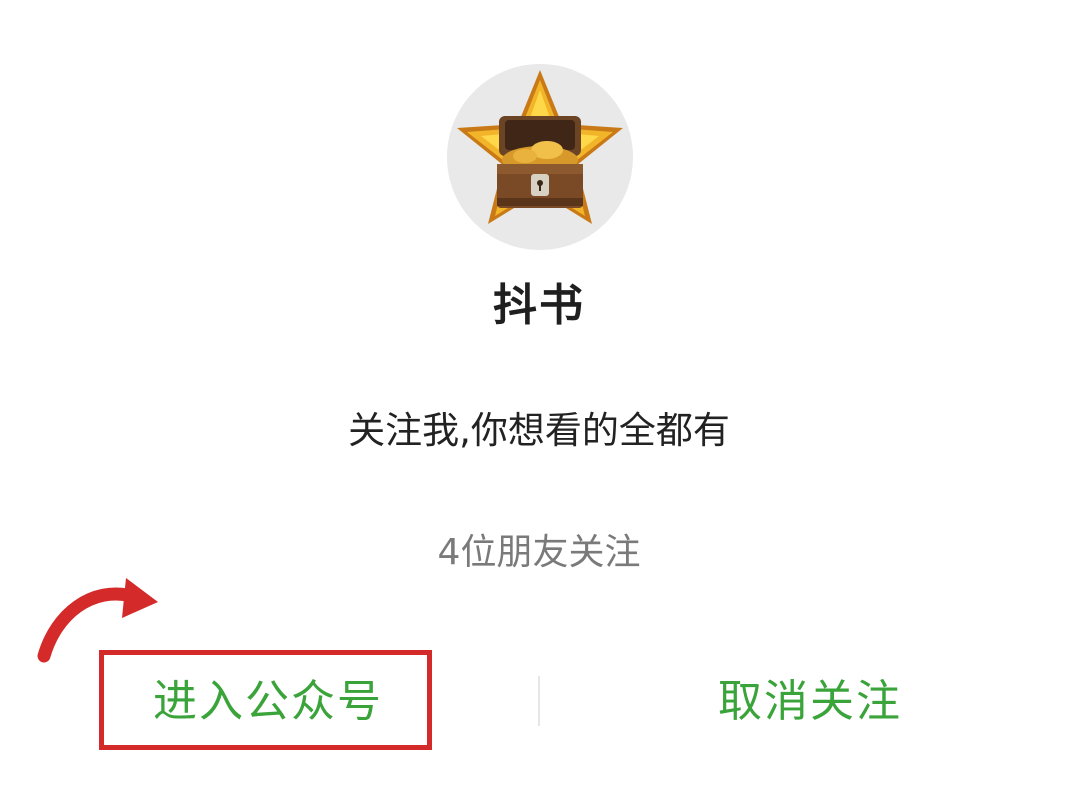 This screenshot has height=794, width=1078. I want to click on button-divider, so click(539, 701).